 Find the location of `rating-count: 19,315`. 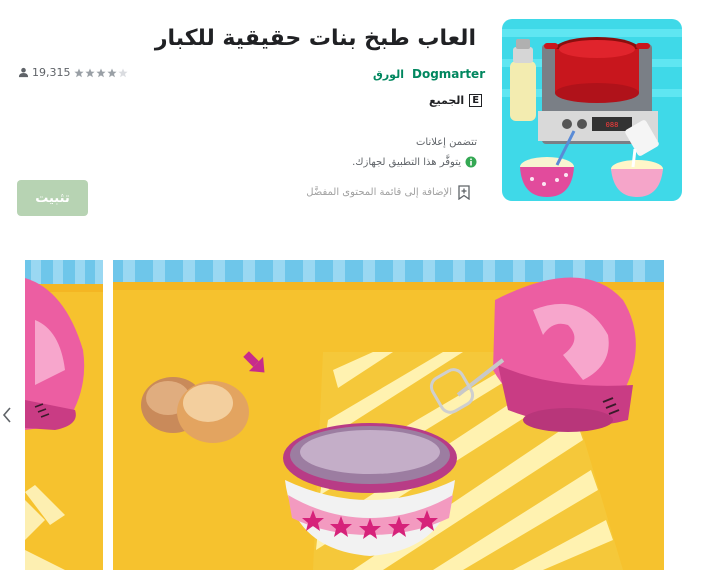

rating-count: 19,315 is located at coordinates (51, 72).